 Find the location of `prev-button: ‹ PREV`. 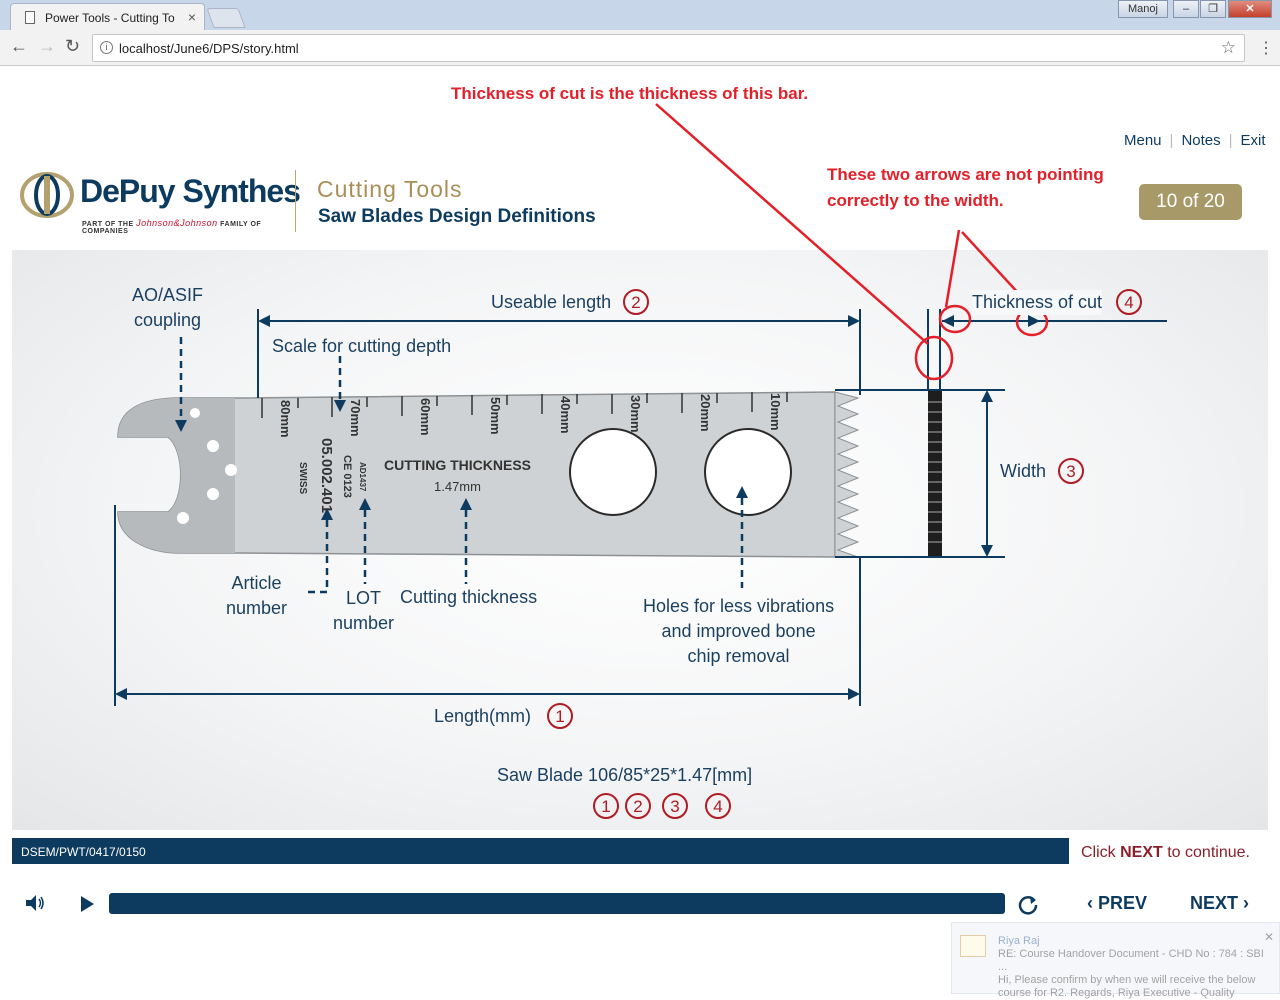

prev-button: ‹ PREV is located at coordinates (1117, 903).